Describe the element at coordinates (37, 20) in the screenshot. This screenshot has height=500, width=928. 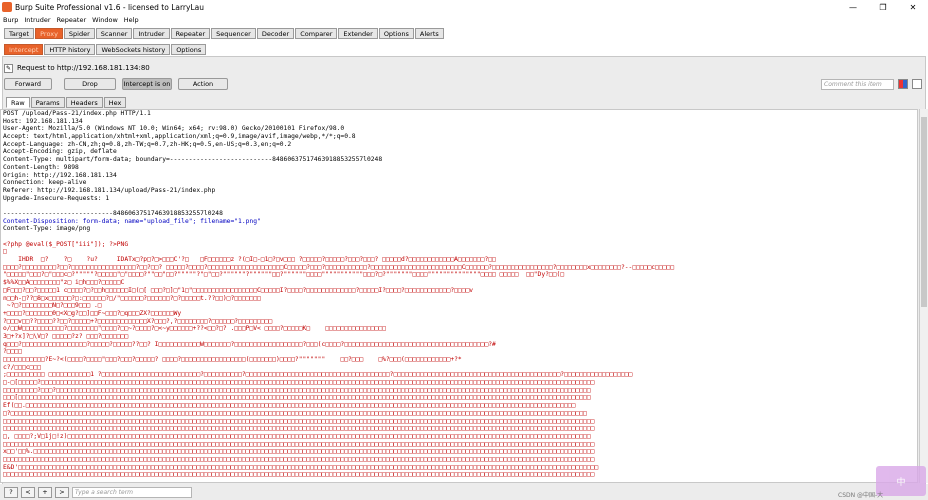
I see `menu-intruder: Intruder` at that location.